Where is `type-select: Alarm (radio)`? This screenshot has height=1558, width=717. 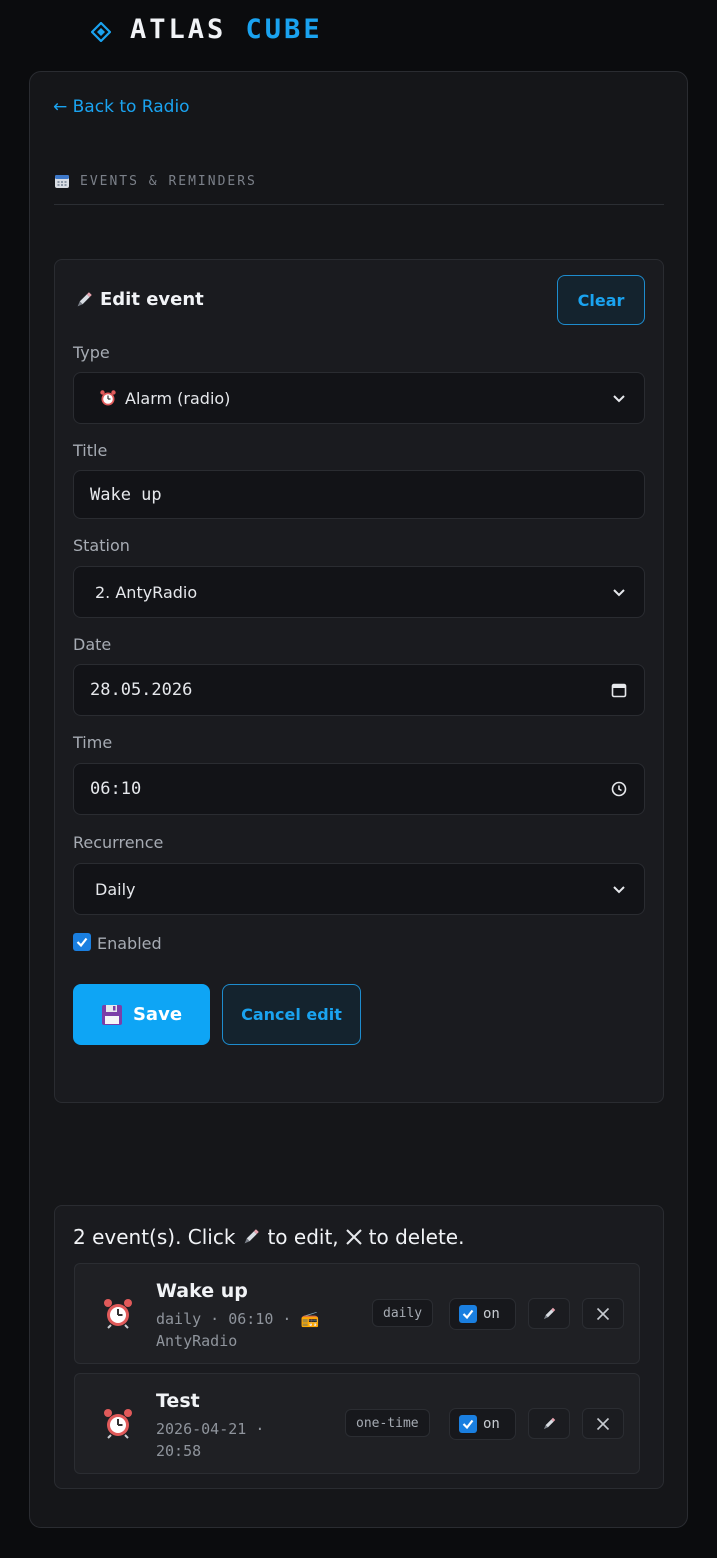
type-select: Alarm (radio) is located at coordinates (359, 398).